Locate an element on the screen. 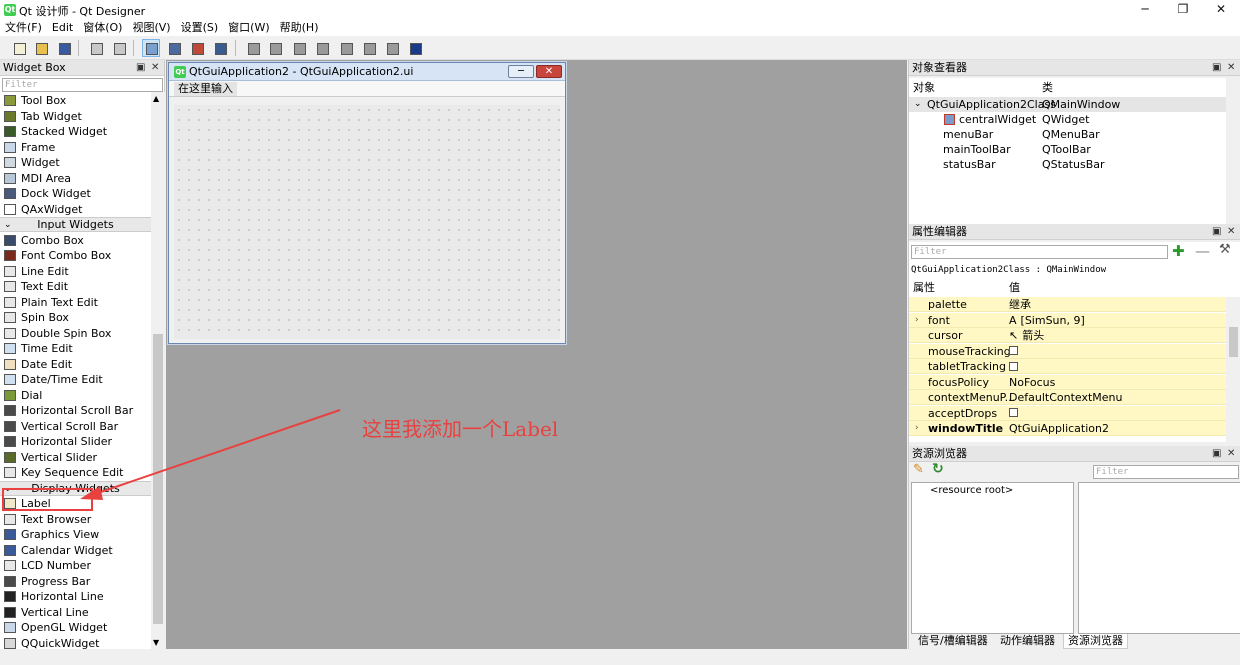 The height and width of the screenshot is (665, 1240). resource-tree: <resource root> is located at coordinates (992, 558).